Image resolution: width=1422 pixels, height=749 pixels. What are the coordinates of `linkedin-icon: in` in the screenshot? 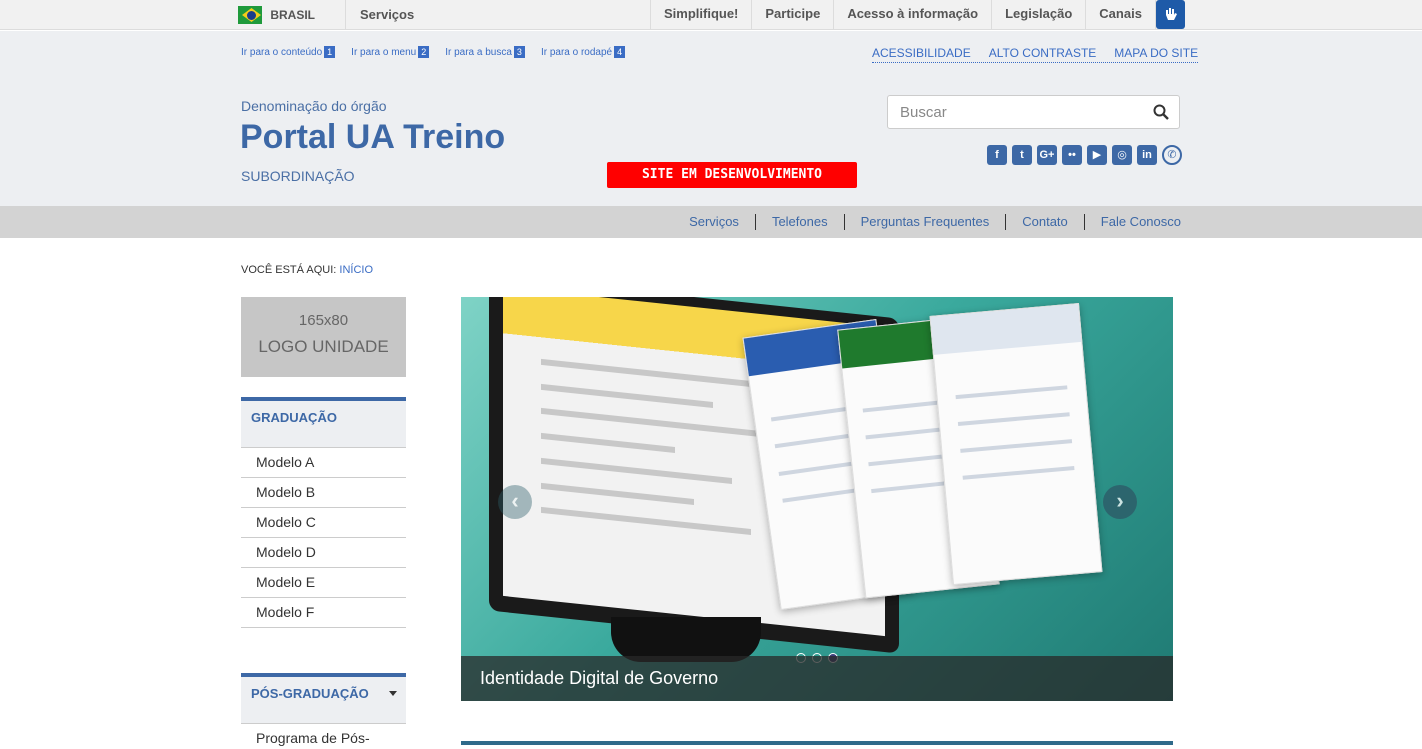 It's located at (1147, 155).